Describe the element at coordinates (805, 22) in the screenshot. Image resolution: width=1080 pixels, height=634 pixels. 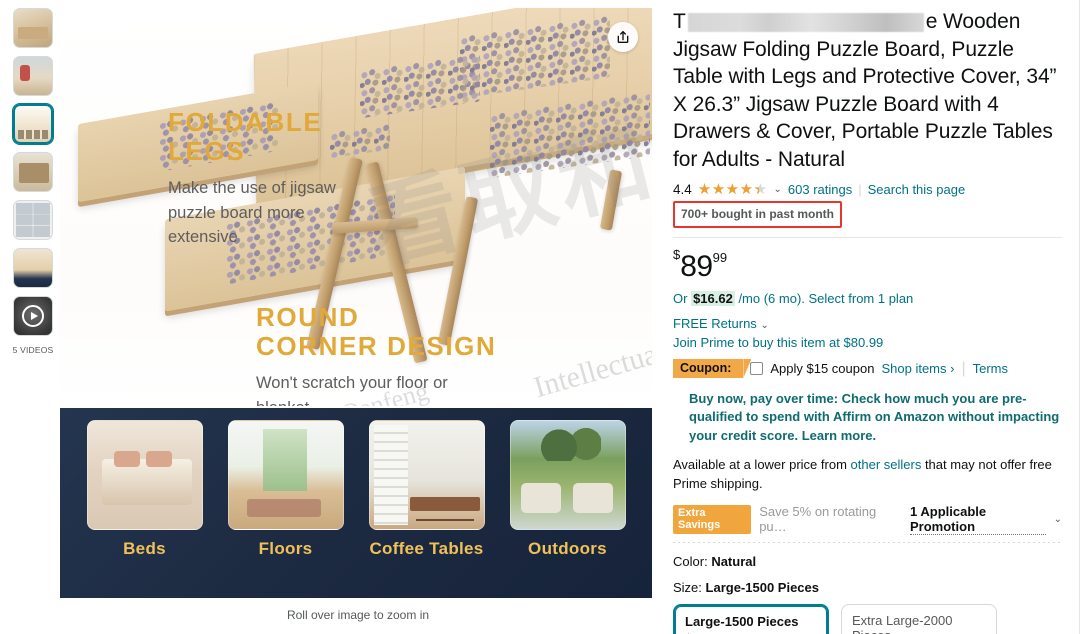
I see `redacted-brand-block` at that location.